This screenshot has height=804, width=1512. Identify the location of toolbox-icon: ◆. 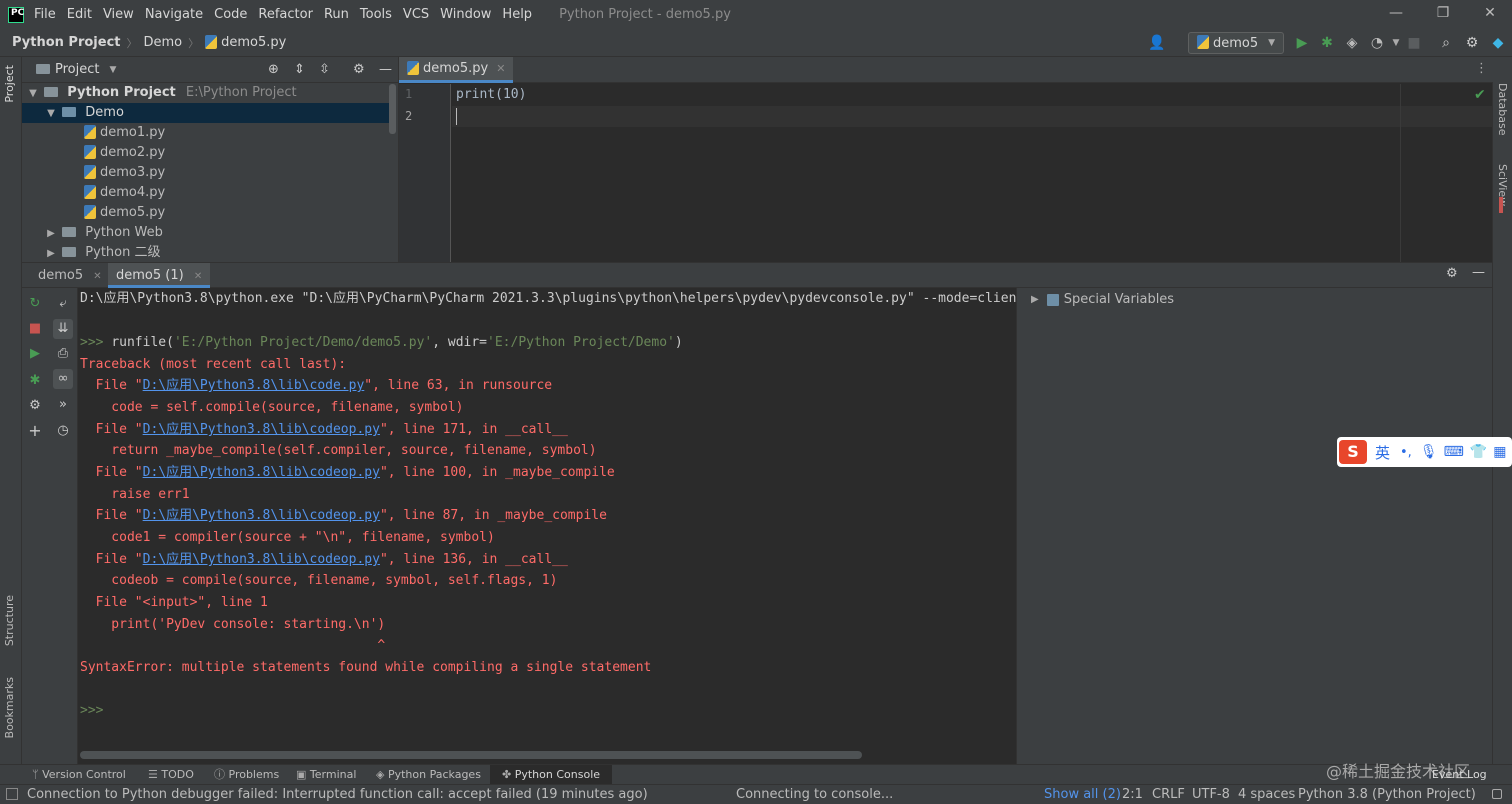
(1498, 43).